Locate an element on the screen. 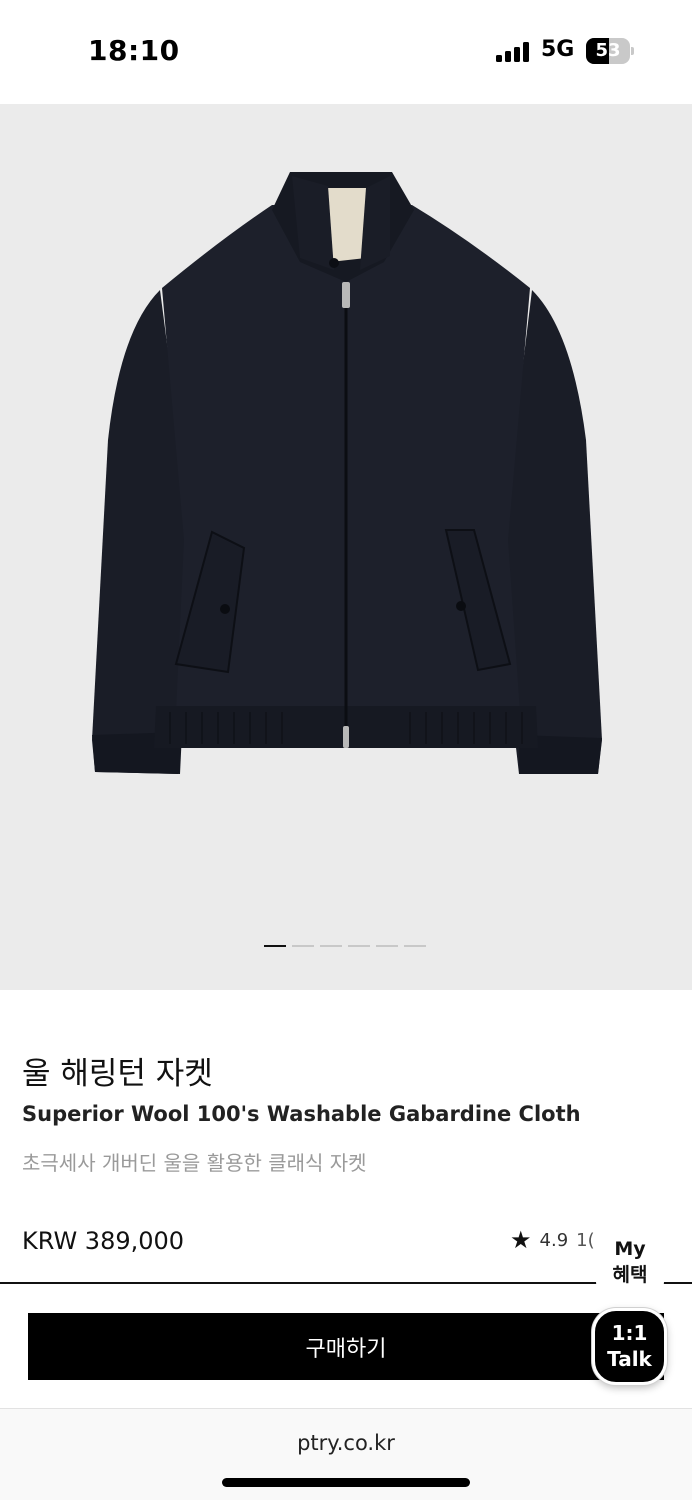 This screenshot has width=692, height=1500. my-benefit-label-line1: My is located at coordinates (630, 1249).